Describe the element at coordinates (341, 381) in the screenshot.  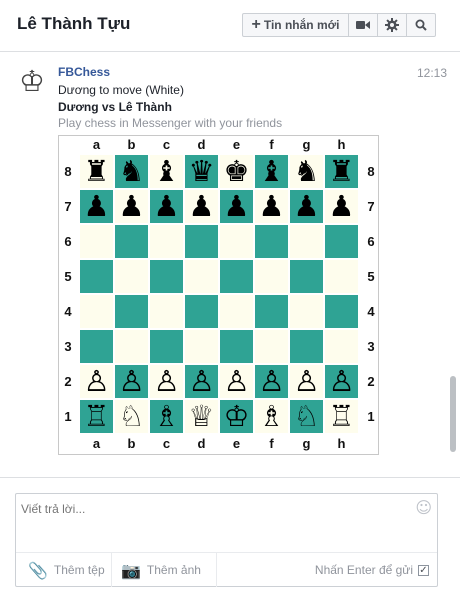
I see `square-h2: ♙` at that location.